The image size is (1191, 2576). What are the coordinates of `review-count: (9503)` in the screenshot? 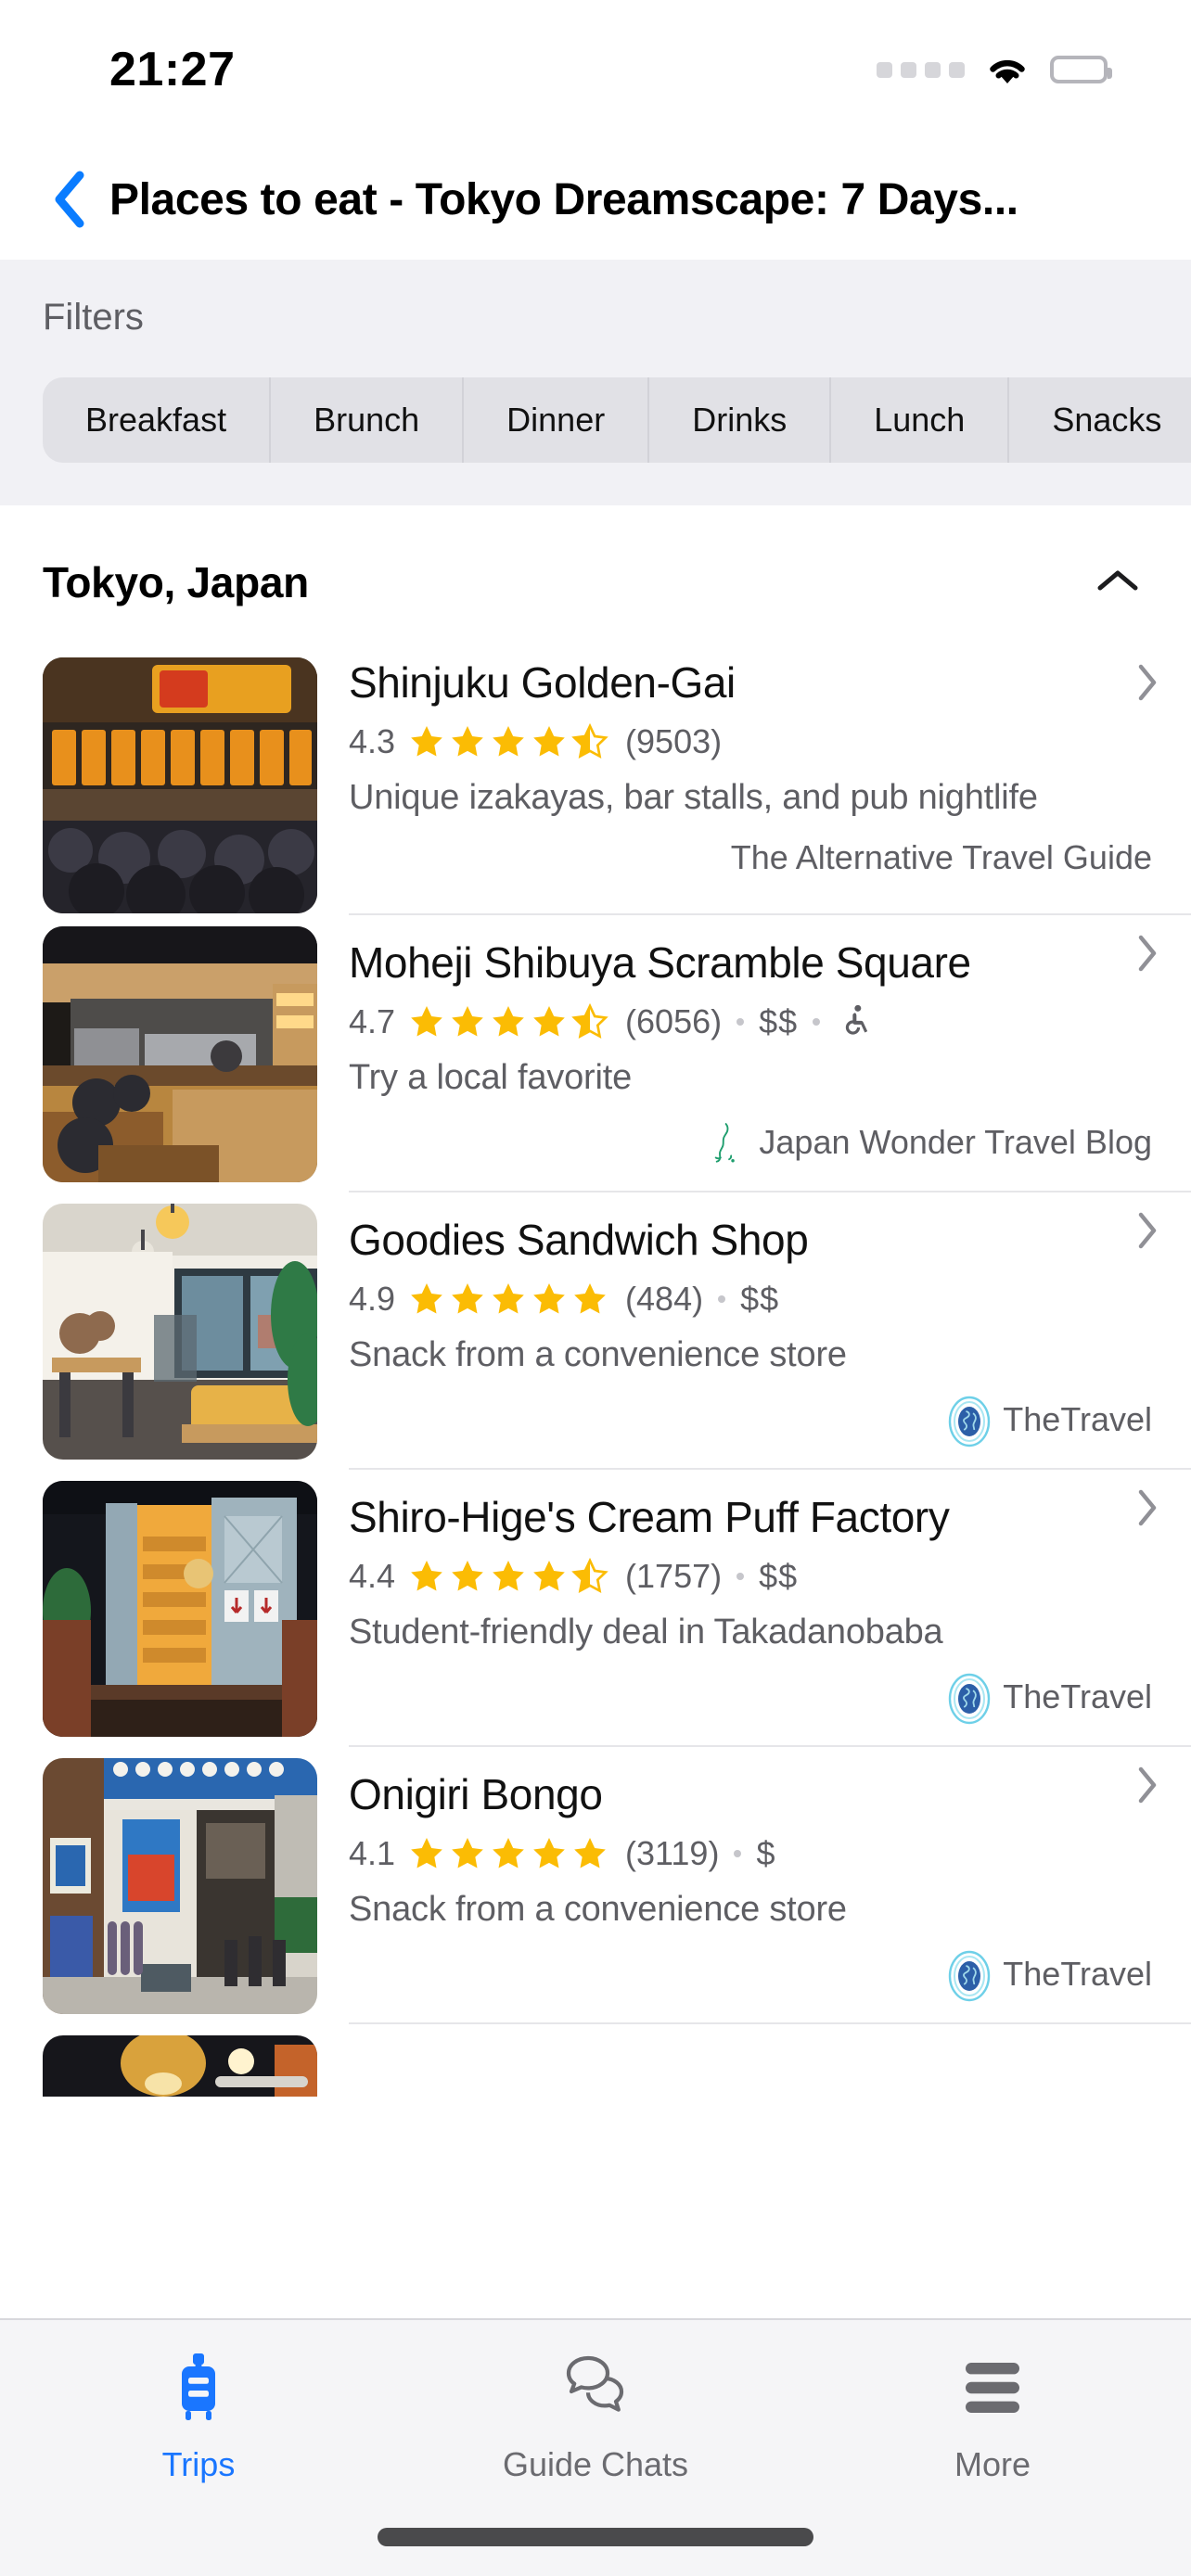 It's located at (674, 741).